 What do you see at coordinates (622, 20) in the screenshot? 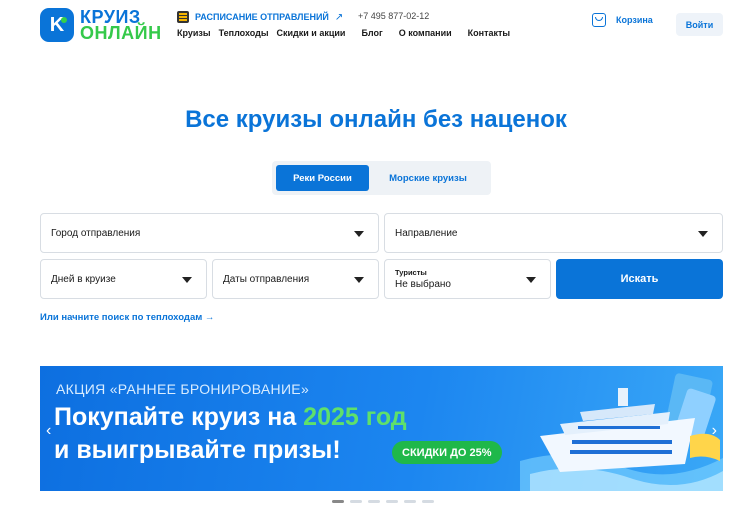
I see `cart-link: Корзина` at bounding box center [622, 20].